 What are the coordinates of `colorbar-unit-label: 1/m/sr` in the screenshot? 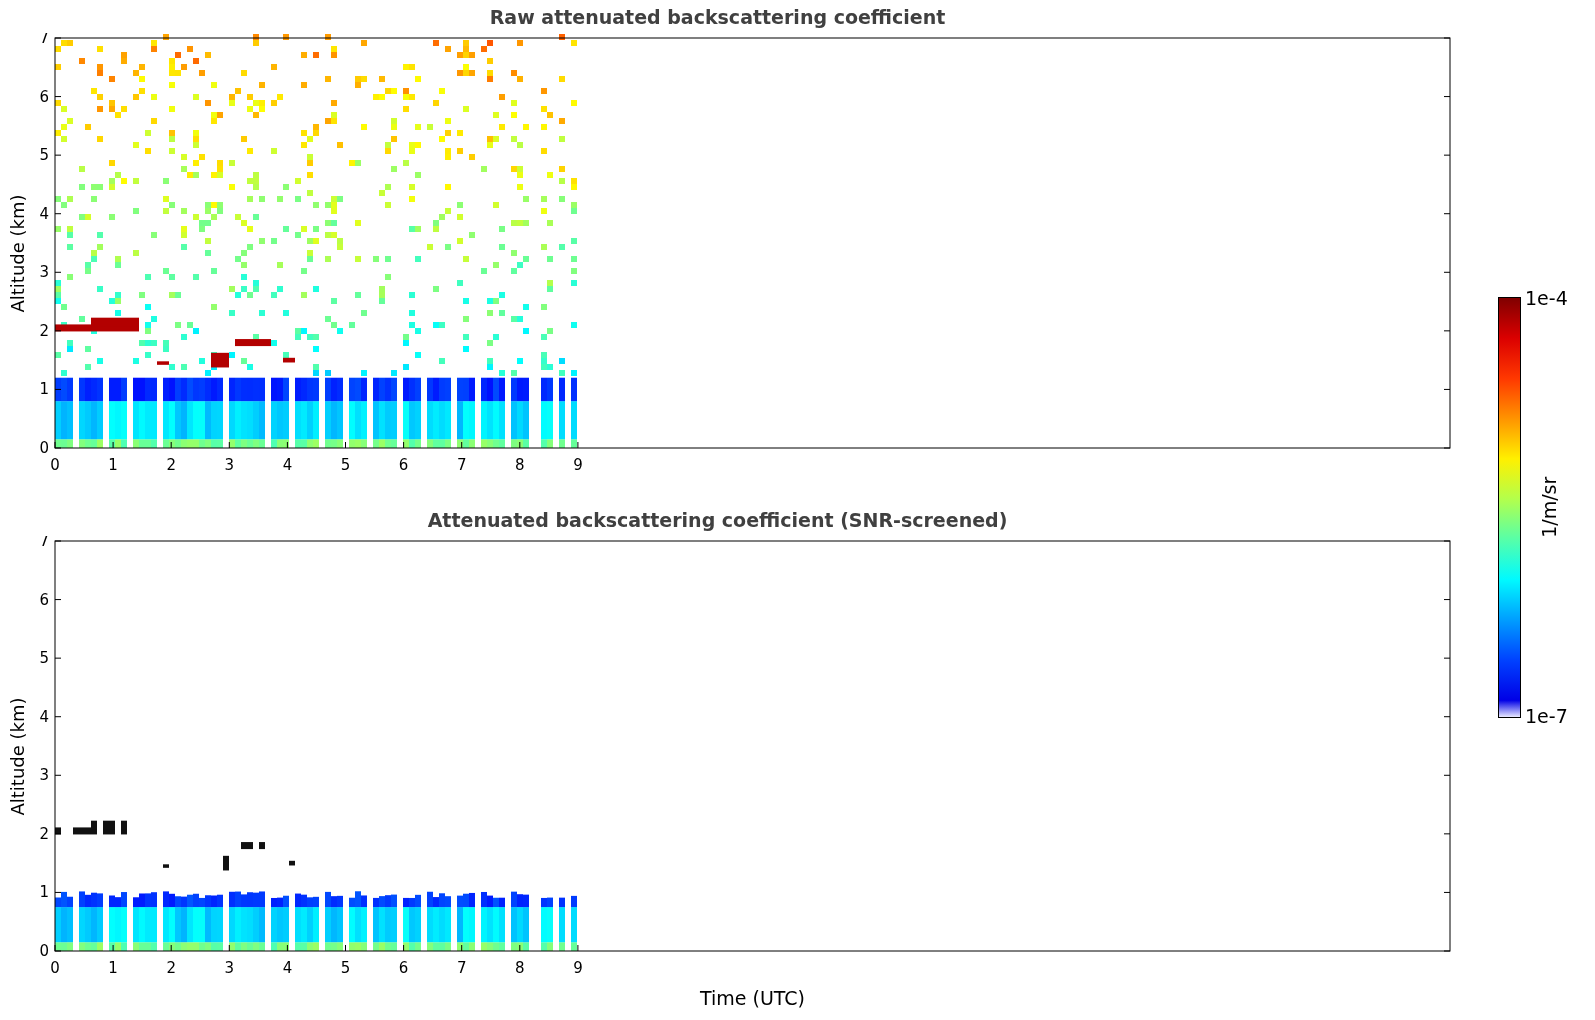 It's located at (1549, 507).